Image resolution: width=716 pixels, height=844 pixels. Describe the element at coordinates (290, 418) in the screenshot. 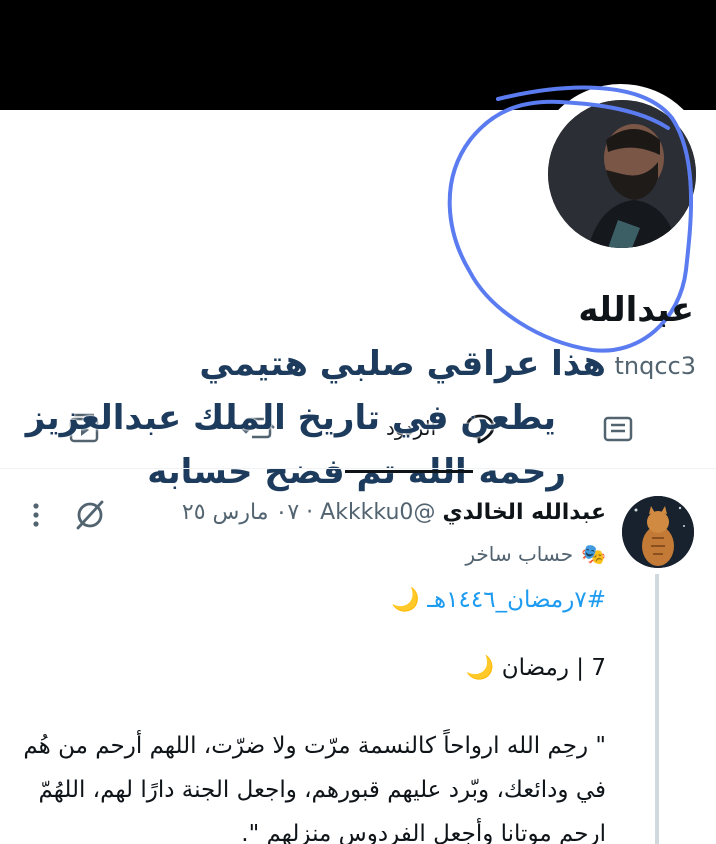

I see `overlay-caption-line-2: يطعن في تاريخ الملك عبدالعزيز` at that location.